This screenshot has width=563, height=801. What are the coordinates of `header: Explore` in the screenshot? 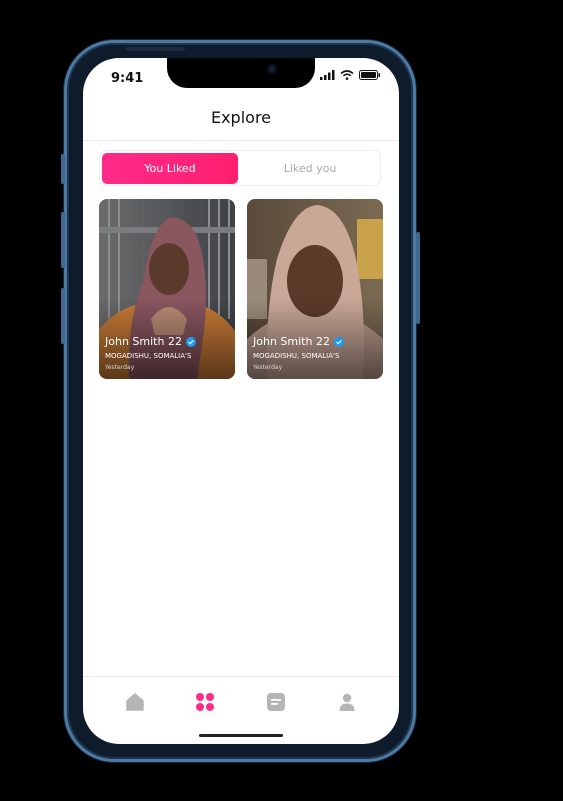 It's located at (241, 120).